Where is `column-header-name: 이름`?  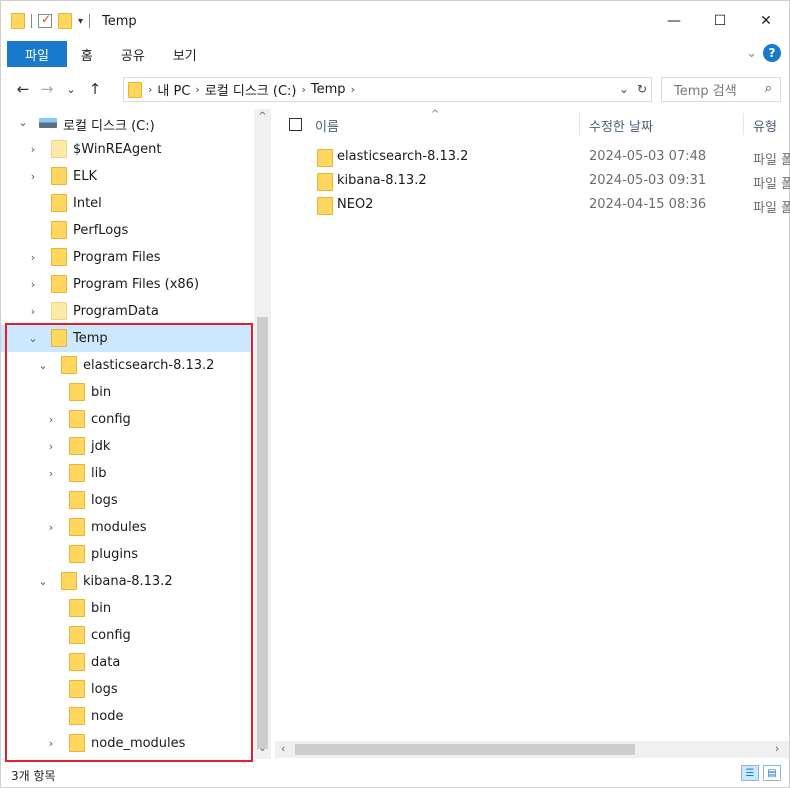
column-header-name: 이름 is located at coordinates (327, 125).